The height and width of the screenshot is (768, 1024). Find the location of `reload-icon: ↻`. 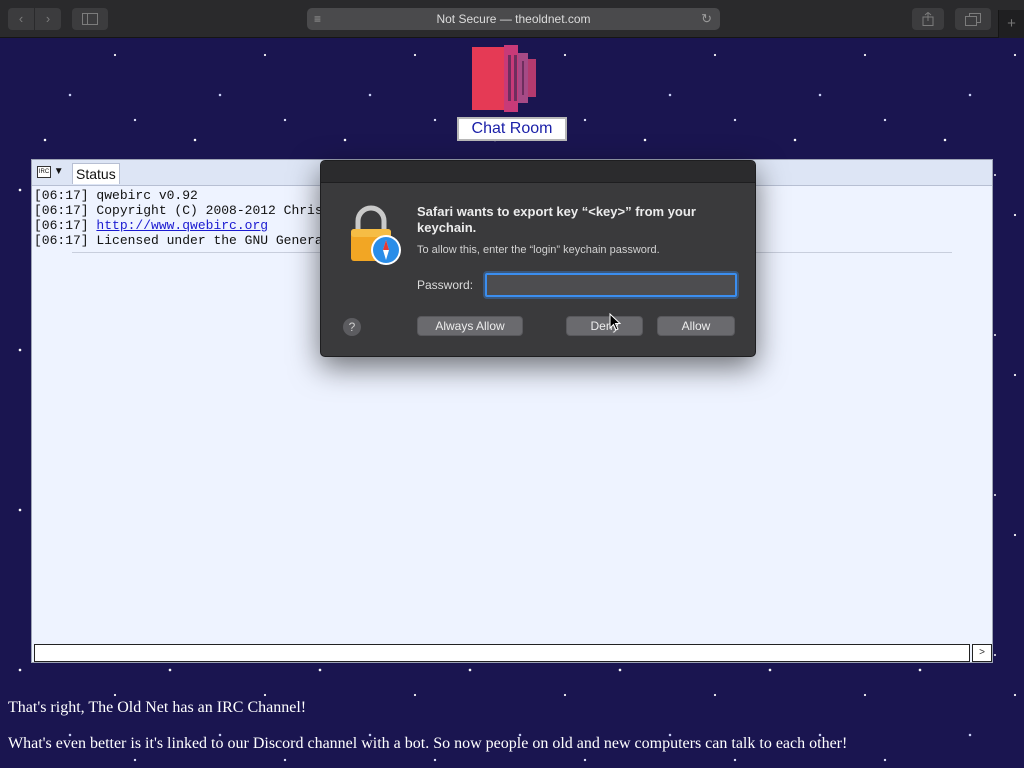

reload-icon: ↻ is located at coordinates (706, 19).